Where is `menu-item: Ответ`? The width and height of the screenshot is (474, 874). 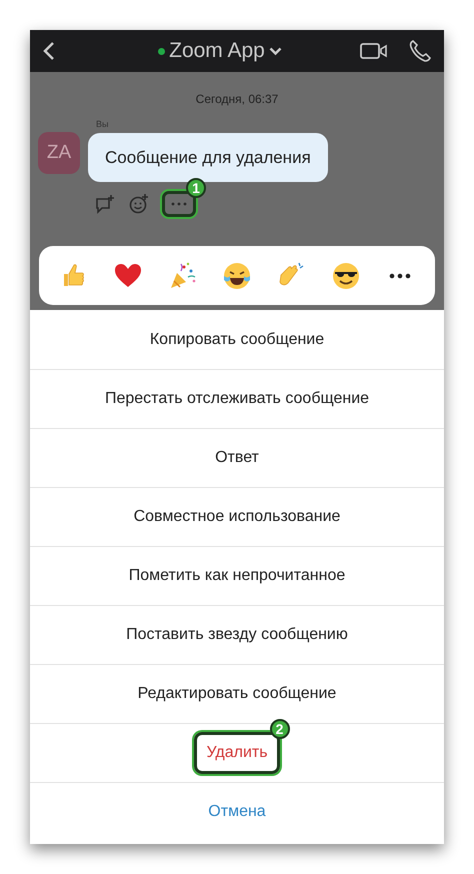 menu-item: Ответ is located at coordinates (237, 458).